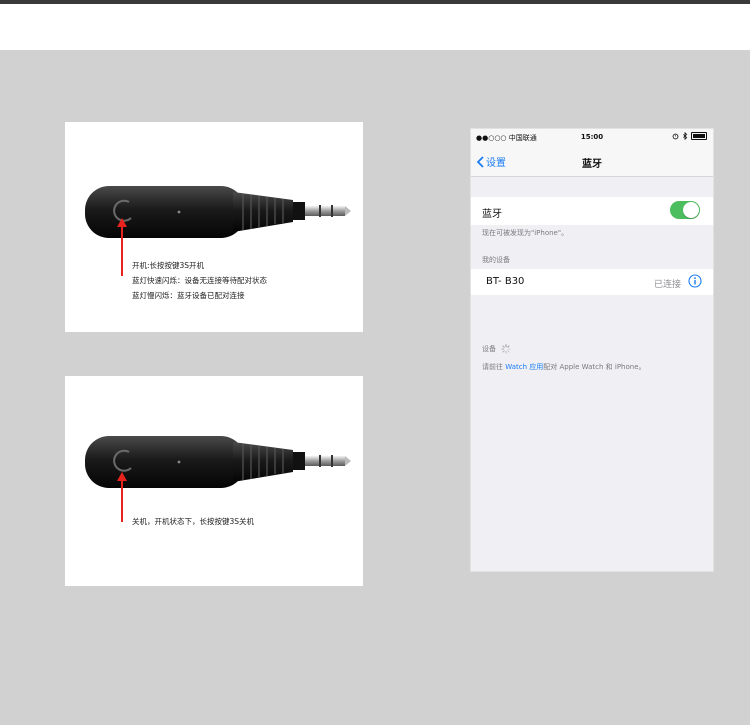  I want to click on pair-hint-prefix: 请前往, so click(494, 367).